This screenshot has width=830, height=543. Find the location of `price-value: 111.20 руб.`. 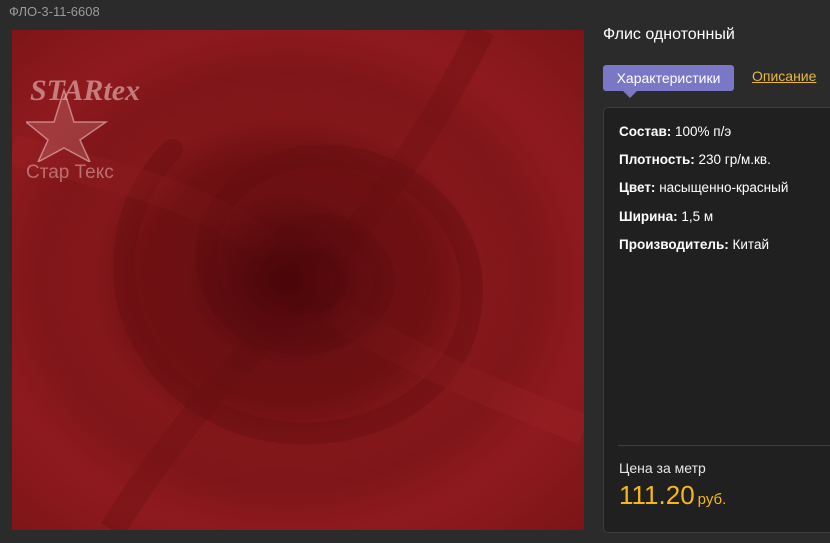

price-value: 111.20 руб. is located at coordinates (672, 495).